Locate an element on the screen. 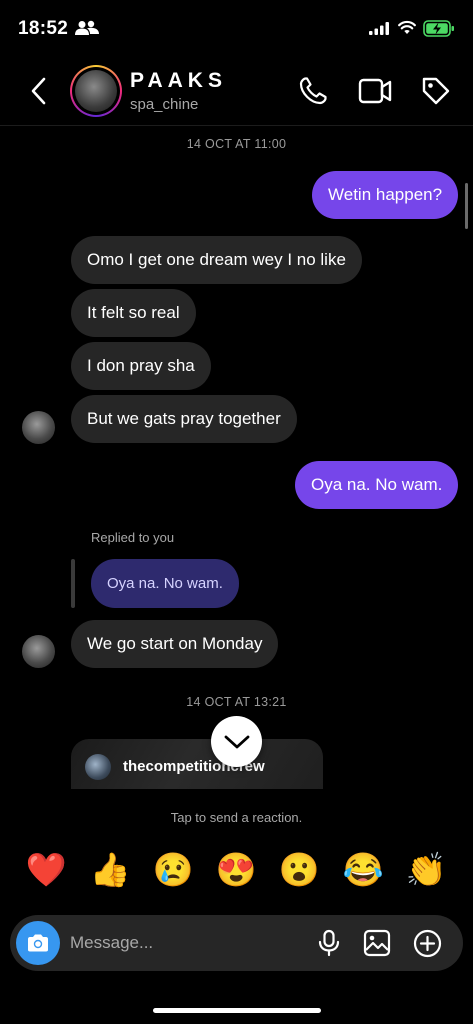 The width and height of the screenshot is (473, 1024). video-icon is located at coordinates (375, 91).